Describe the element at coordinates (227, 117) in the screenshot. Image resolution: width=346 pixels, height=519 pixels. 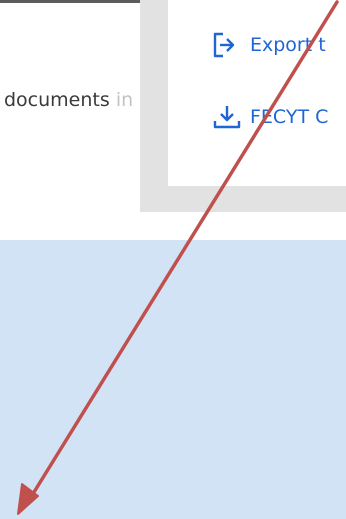
I see `download-icon` at that location.